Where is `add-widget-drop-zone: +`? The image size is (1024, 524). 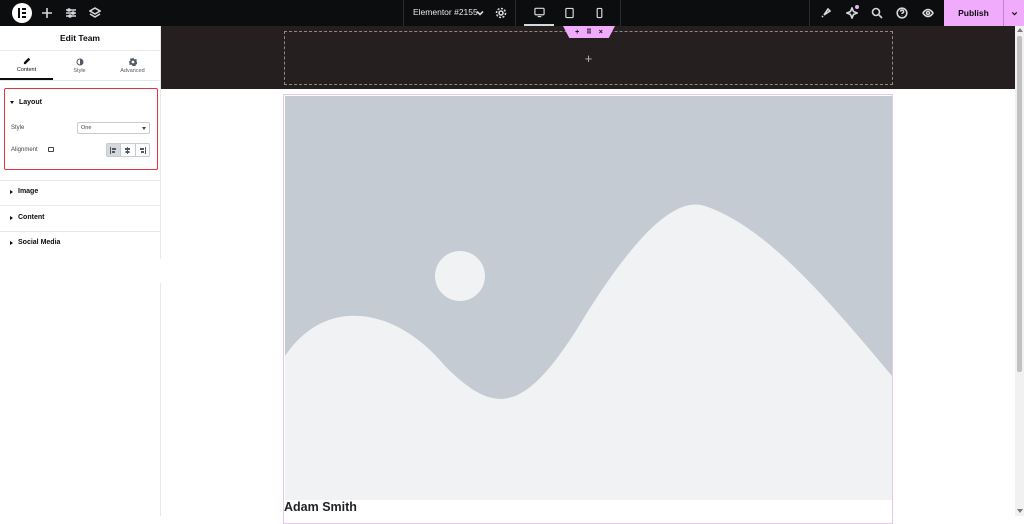 add-widget-drop-zone: + is located at coordinates (588, 58).